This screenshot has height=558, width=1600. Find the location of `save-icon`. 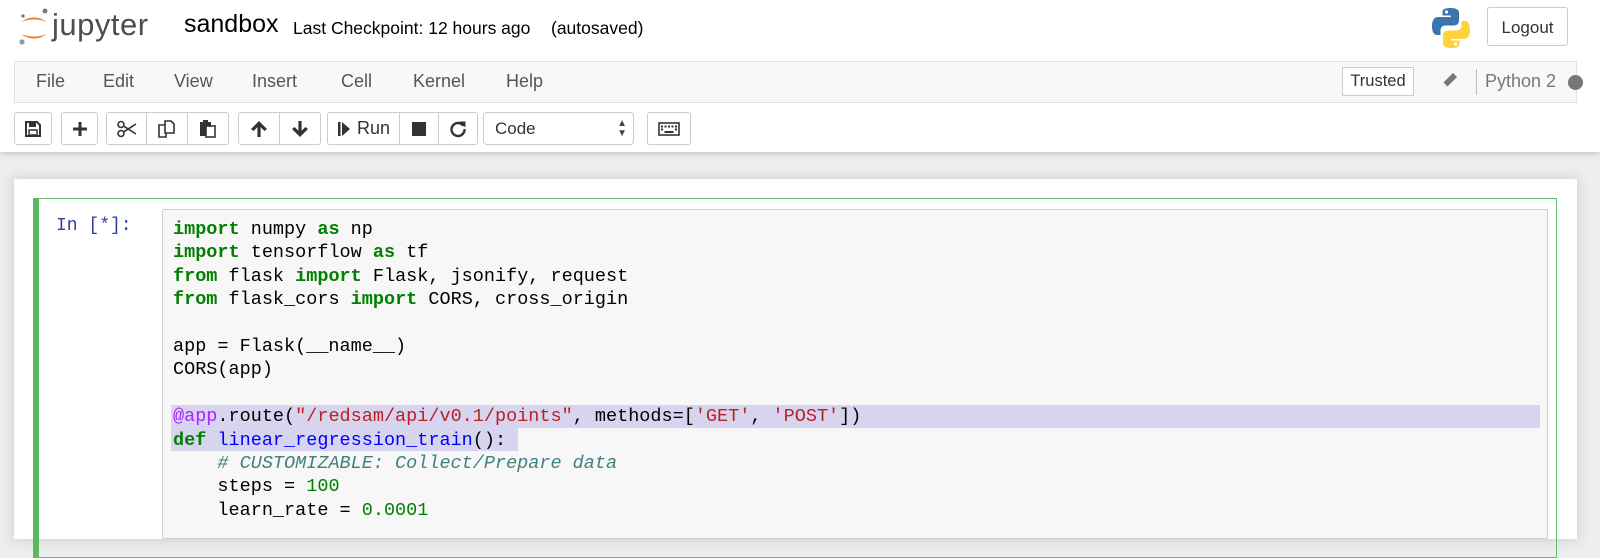

save-icon is located at coordinates (33, 128).